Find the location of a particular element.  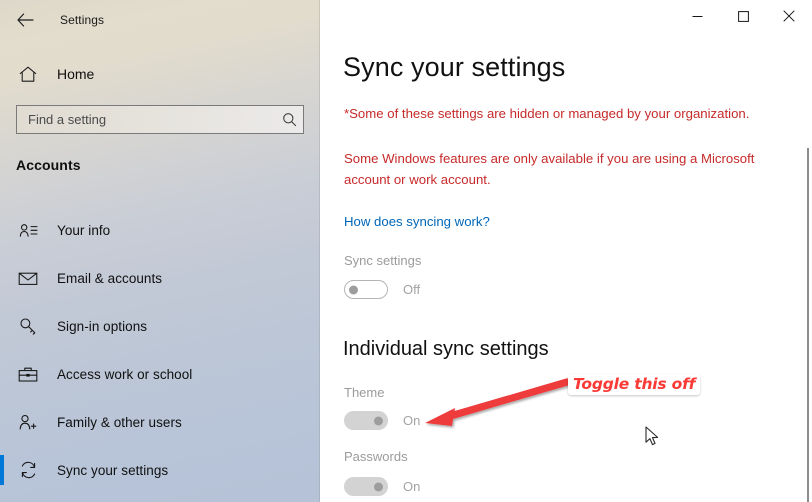

passwords-label: Passwords is located at coordinates (376, 456).